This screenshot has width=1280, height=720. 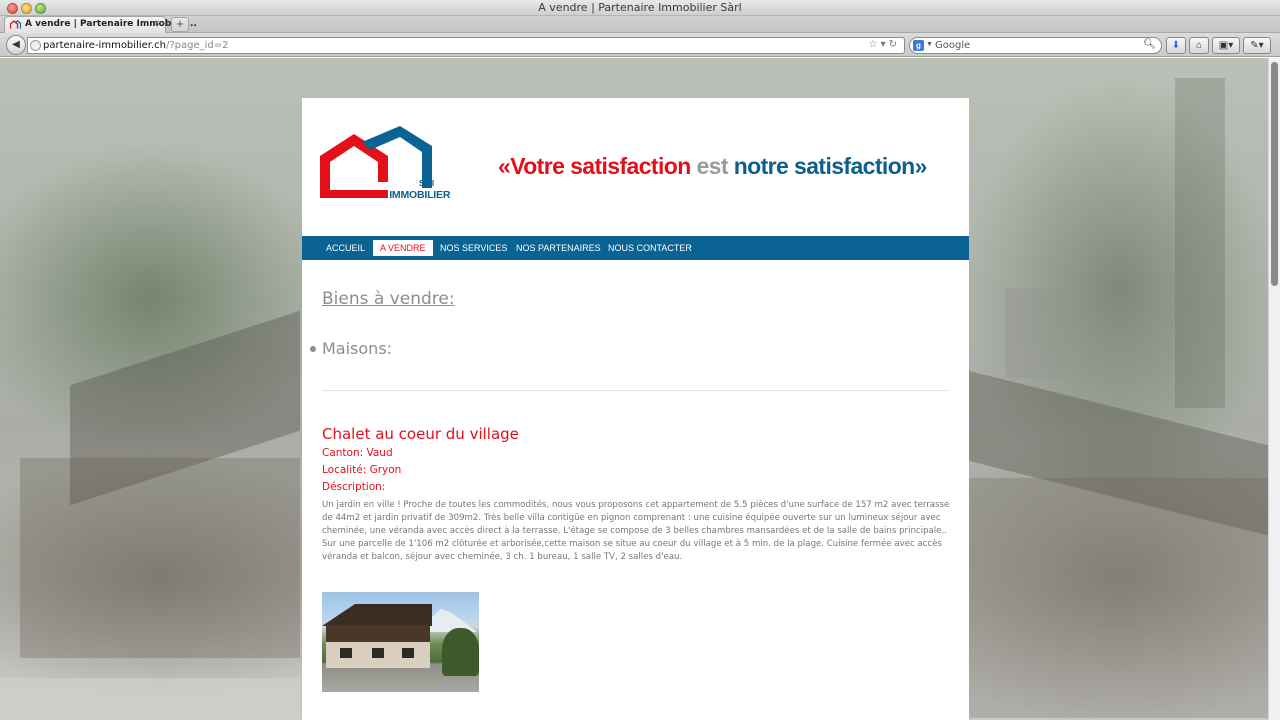 What do you see at coordinates (150, 699) in the screenshot?
I see `background-road` at bounding box center [150, 699].